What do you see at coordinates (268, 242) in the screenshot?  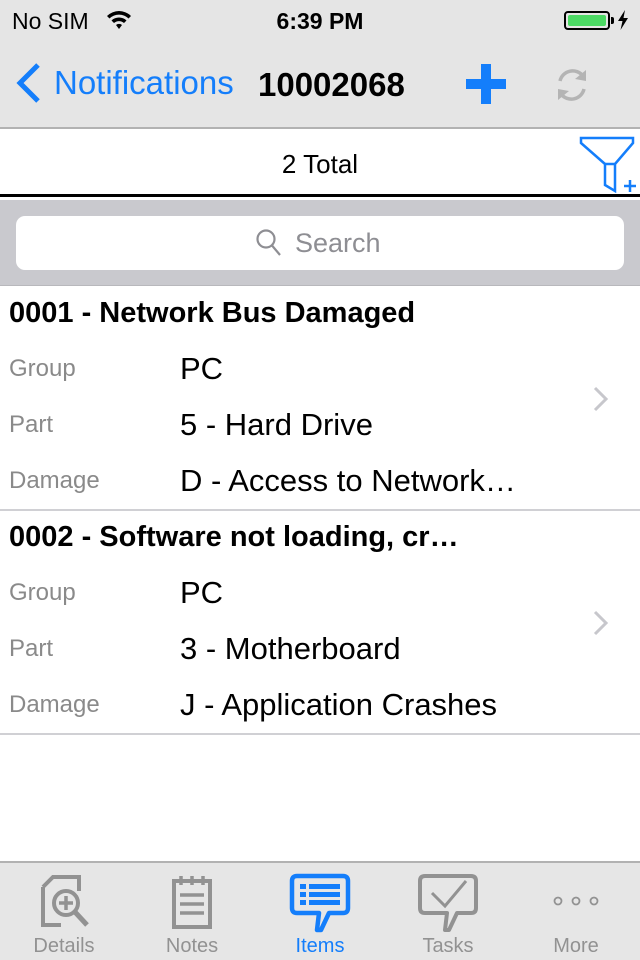 I see `search-icon` at bounding box center [268, 242].